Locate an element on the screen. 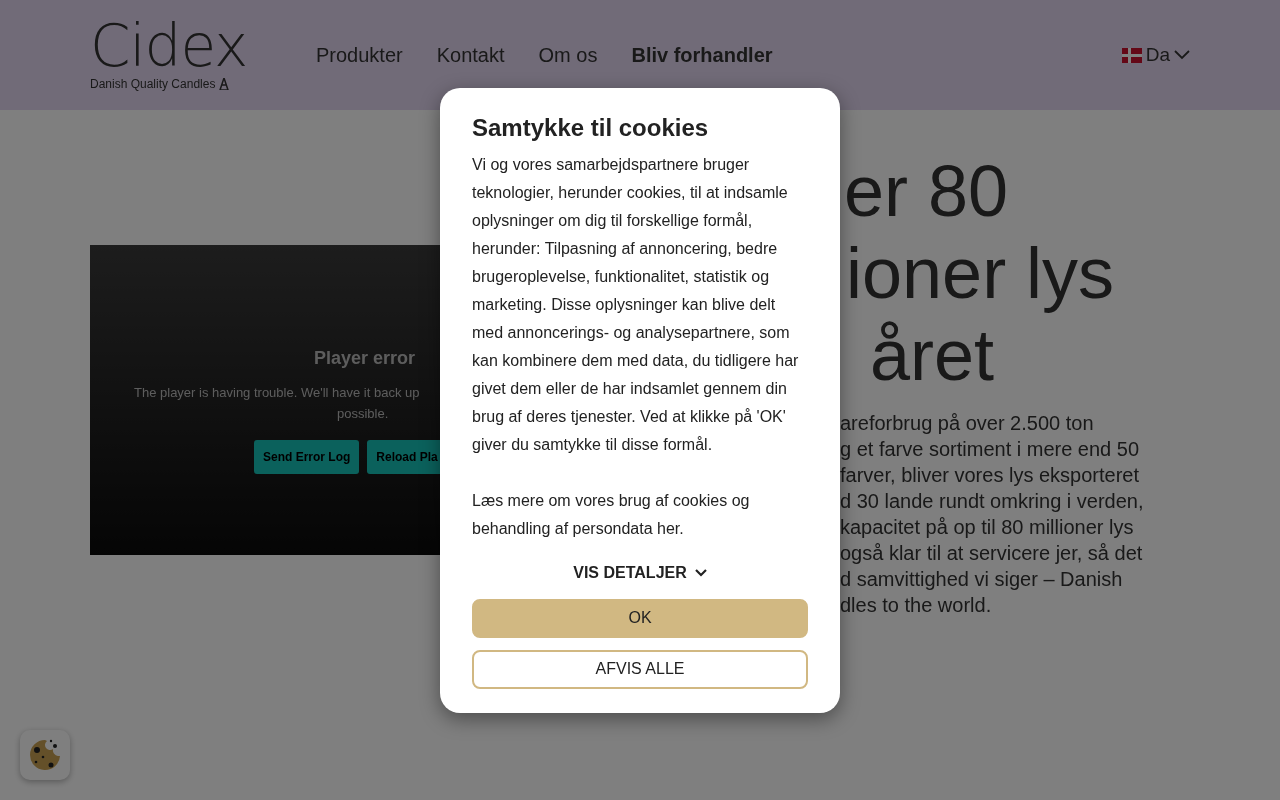  candle-icon is located at coordinates (224, 84).